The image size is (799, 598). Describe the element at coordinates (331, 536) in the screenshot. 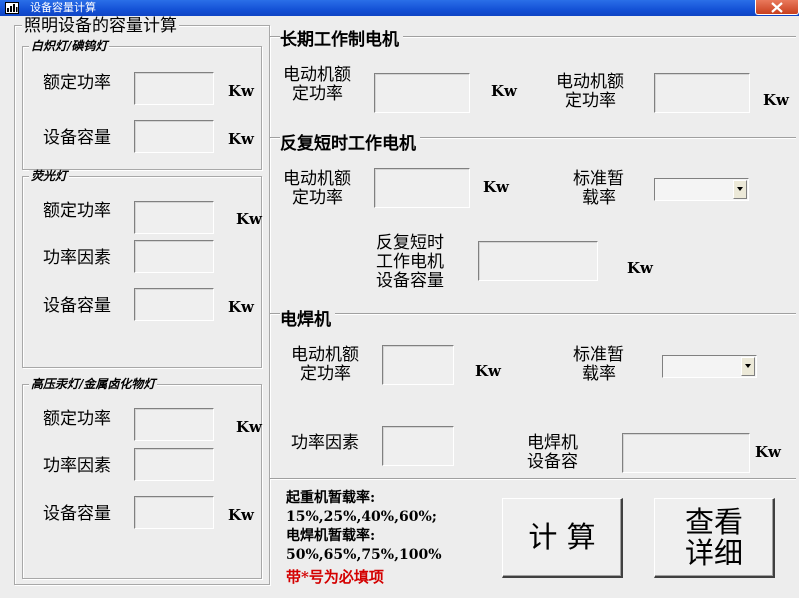

I see `note-welder-duty-label: 电焊机暂载率:` at that location.